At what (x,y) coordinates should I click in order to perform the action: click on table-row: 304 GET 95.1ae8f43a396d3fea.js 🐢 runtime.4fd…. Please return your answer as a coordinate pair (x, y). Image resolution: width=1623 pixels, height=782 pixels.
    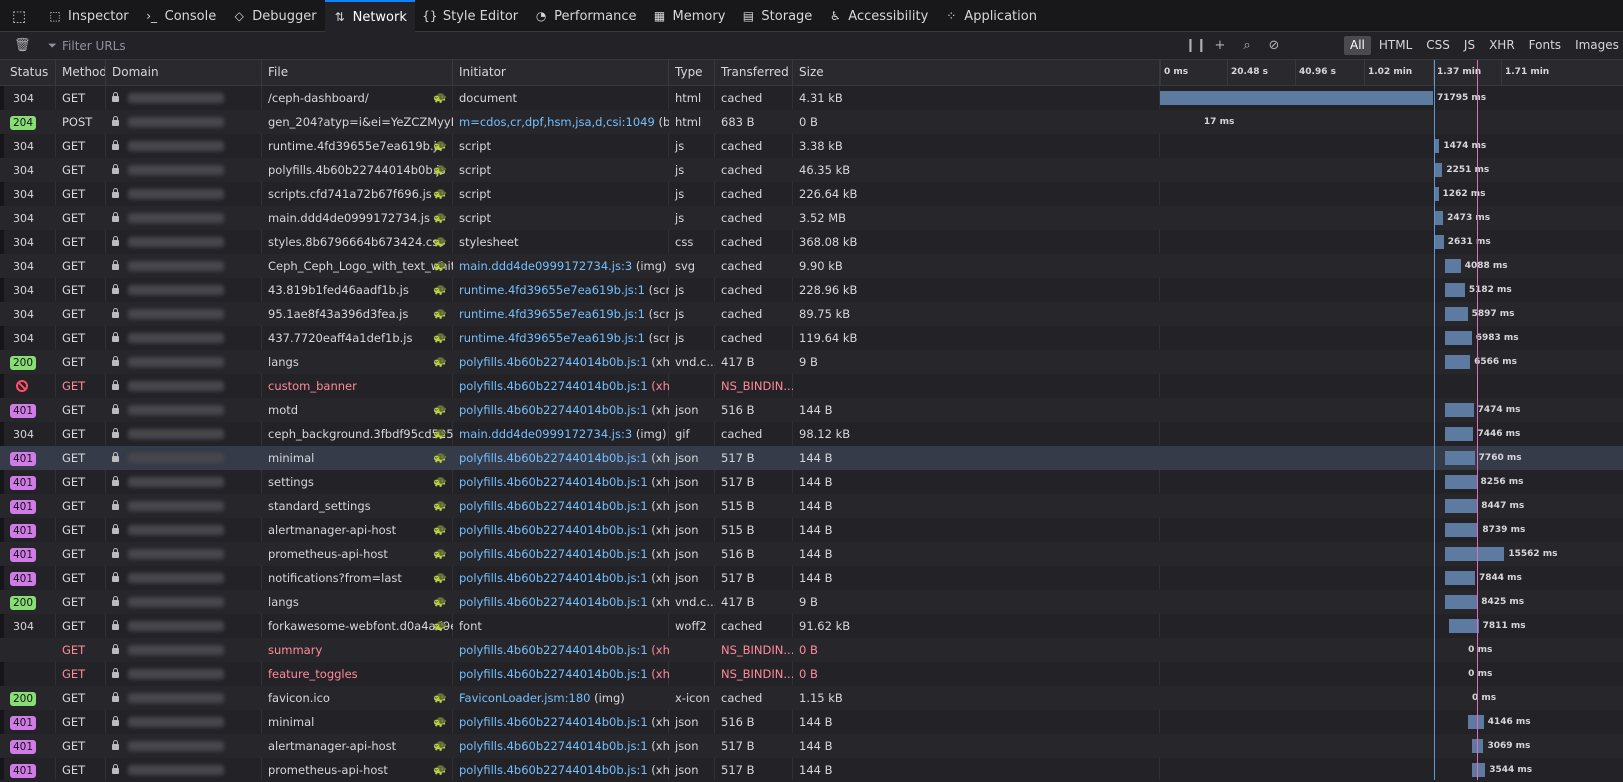
    Looking at the image, I should click on (811, 314).